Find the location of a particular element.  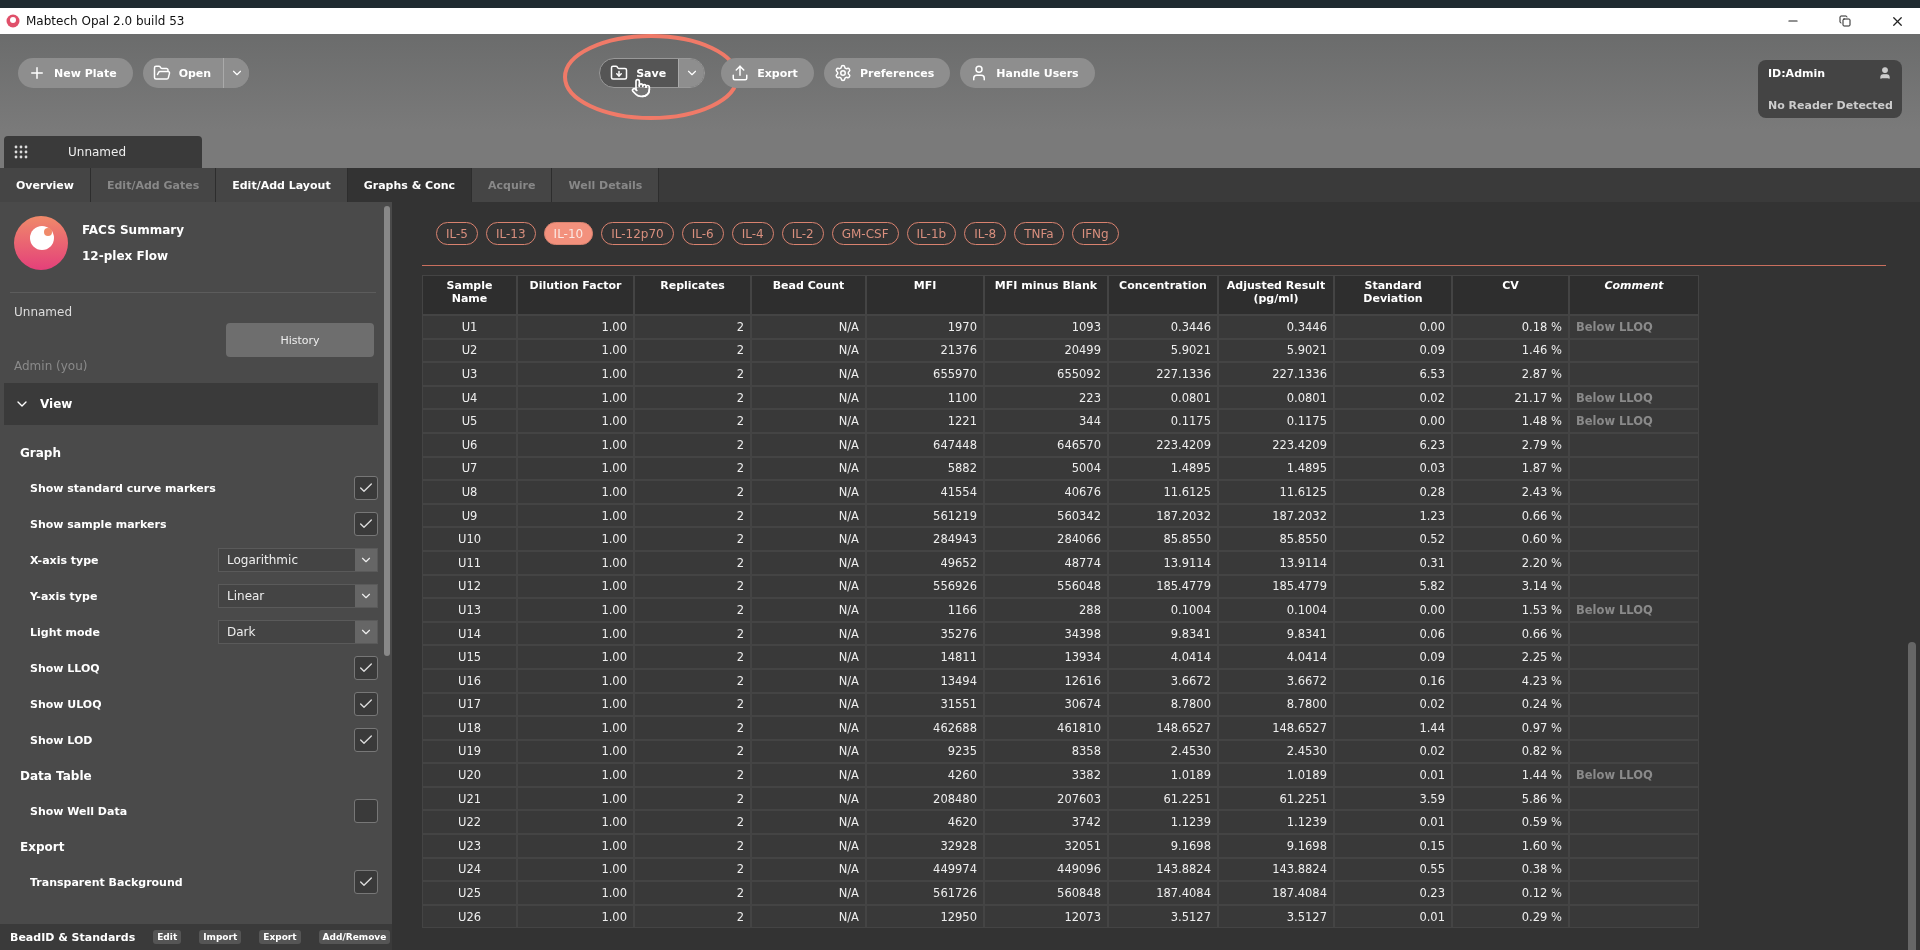

option-label: Show standard curve markers is located at coordinates (123, 488).